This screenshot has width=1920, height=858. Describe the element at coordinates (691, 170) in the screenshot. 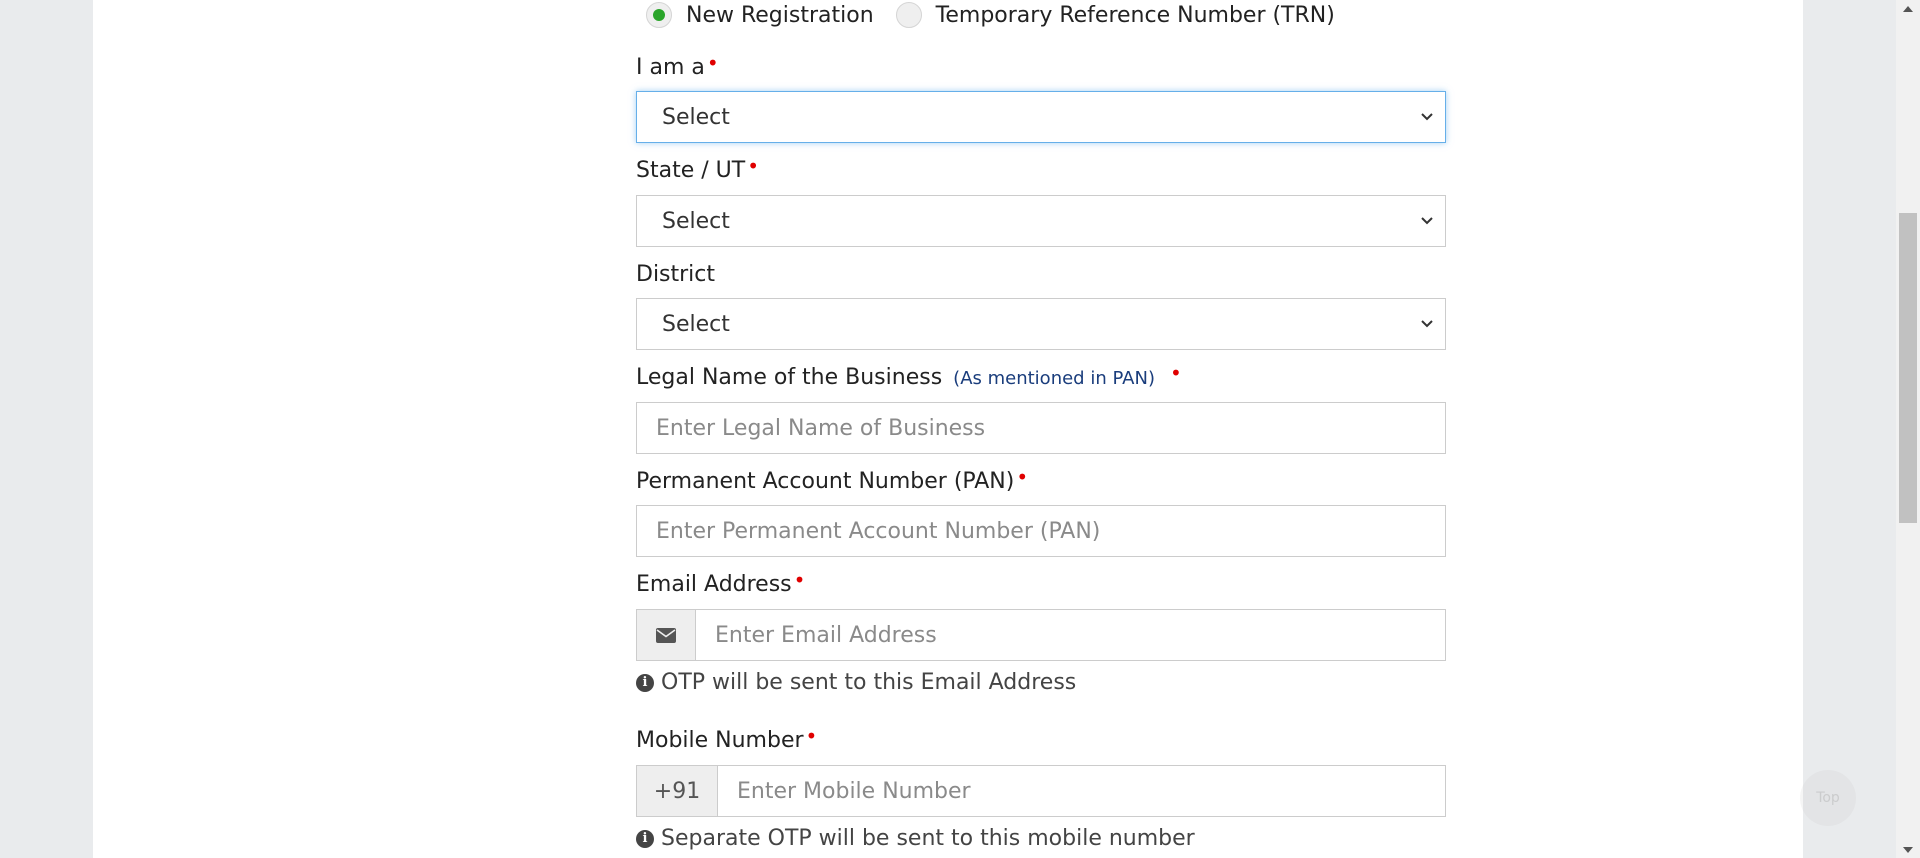

I see `state-ut-label-text: State / UT` at that location.